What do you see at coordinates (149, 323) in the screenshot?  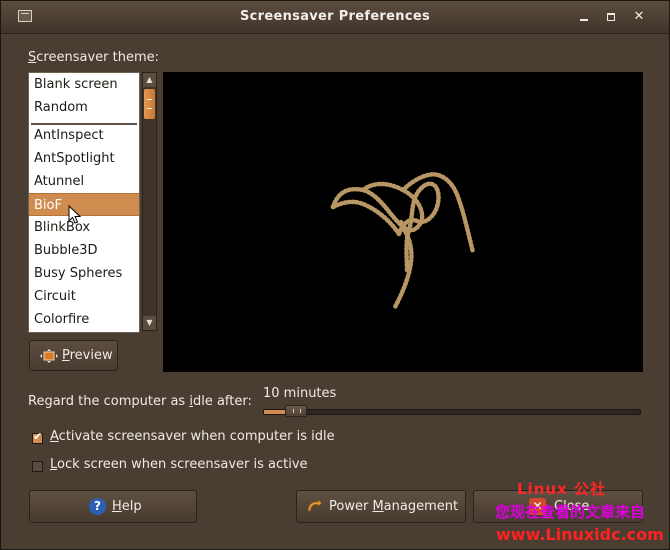 I see `scroll-down-arrow-icon: ▼` at bounding box center [149, 323].